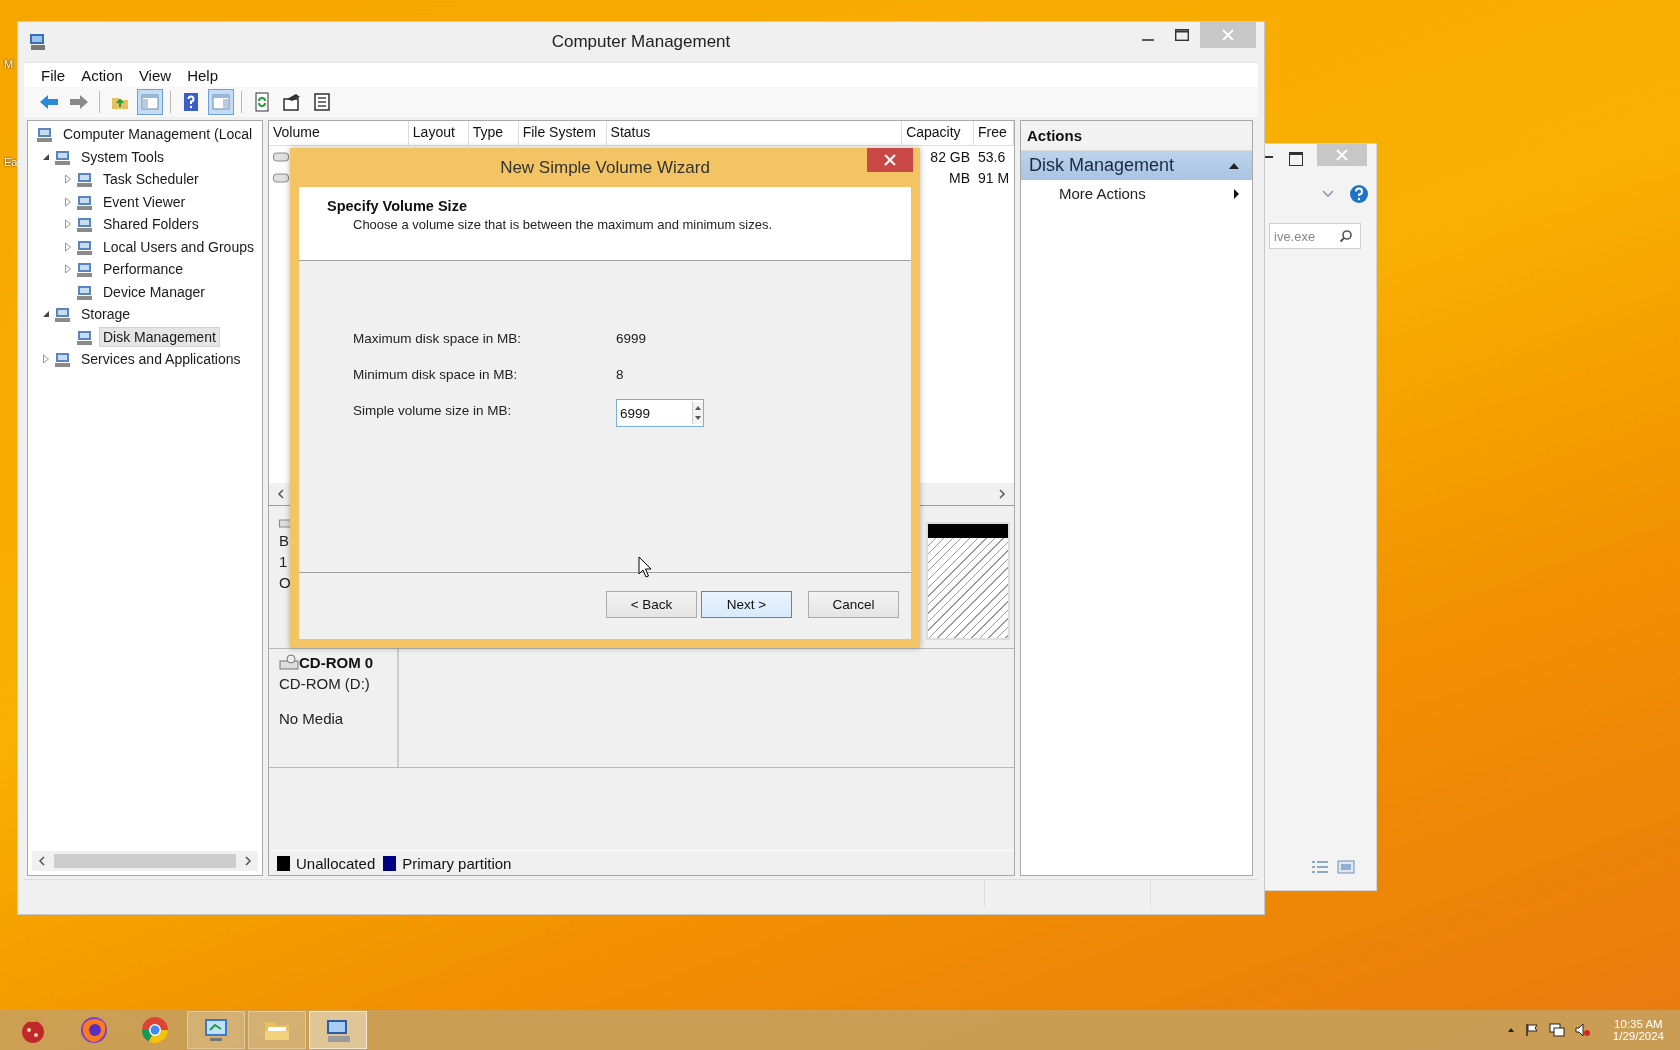 The height and width of the screenshot is (1050, 1680). I want to click on column-header: File System, so click(562, 133).